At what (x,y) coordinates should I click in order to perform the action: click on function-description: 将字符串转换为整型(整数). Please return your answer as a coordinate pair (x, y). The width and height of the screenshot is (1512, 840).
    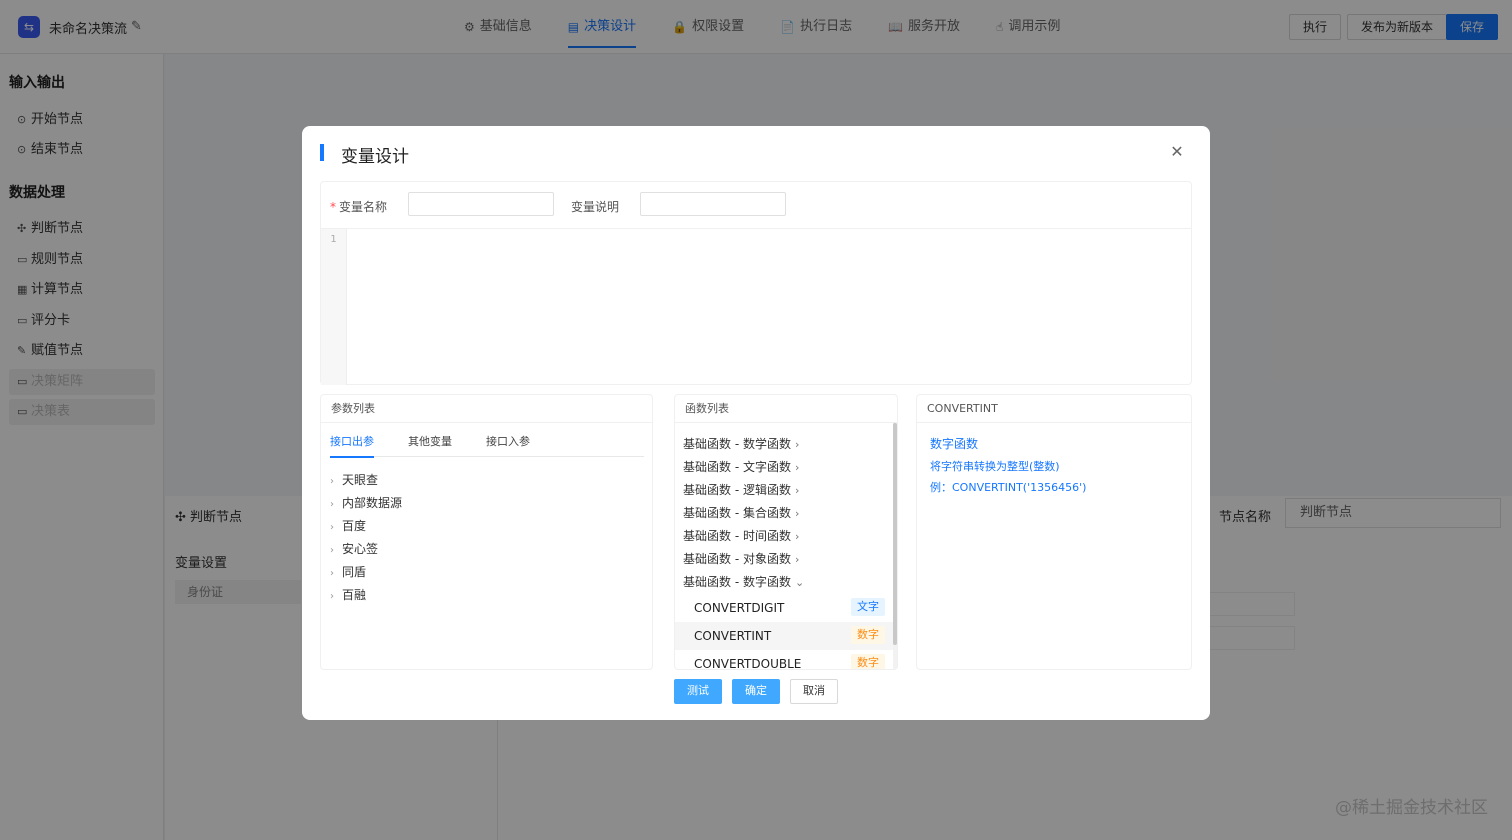
    Looking at the image, I should click on (995, 466).